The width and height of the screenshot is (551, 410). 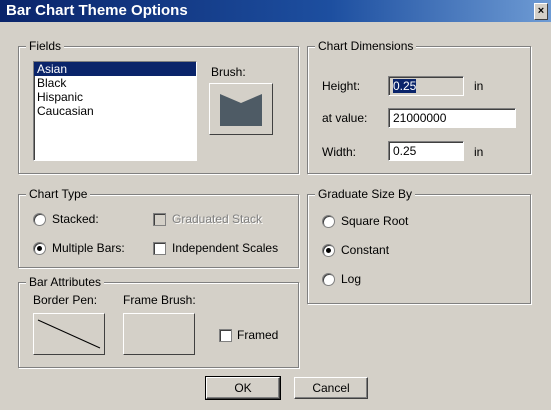 What do you see at coordinates (331, 388) in the screenshot?
I see `cancel-button: Cancel` at bounding box center [331, 388].